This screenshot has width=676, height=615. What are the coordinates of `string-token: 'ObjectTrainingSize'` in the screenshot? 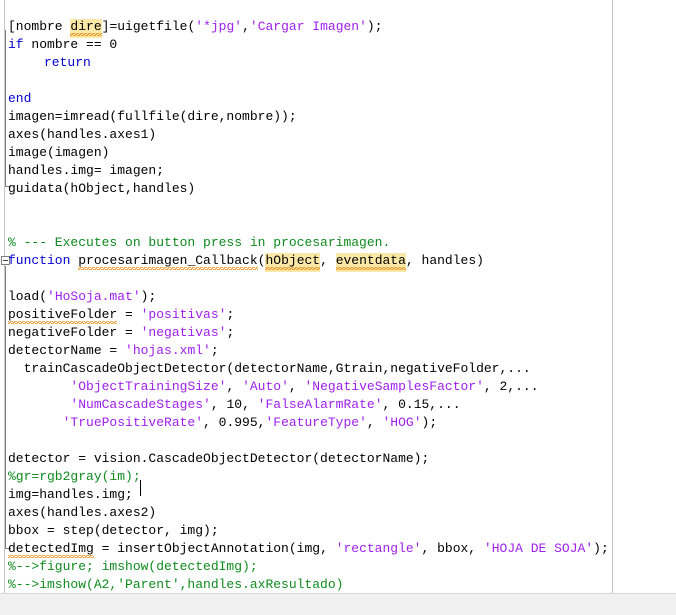 It's located at (148, 386).